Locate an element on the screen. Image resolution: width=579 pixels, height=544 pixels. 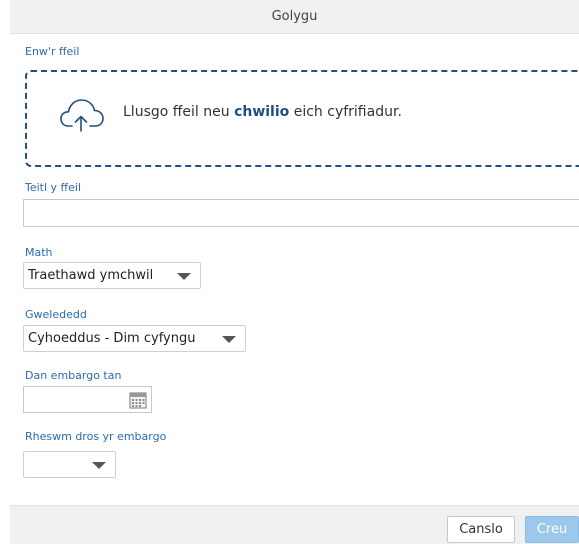
embargo-until-label: Dan embargo tan is located at coordinates (73, 375).